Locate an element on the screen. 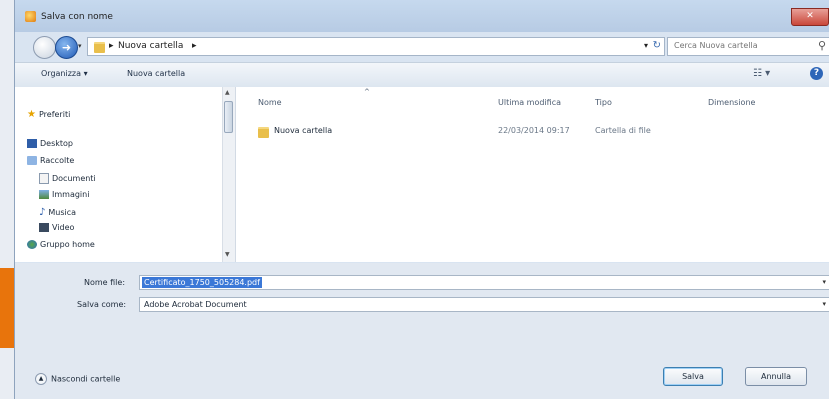 This screenshot has width=829, height=399. sidebar-item-label: Gruppo home is located at coordinates (67, 244).